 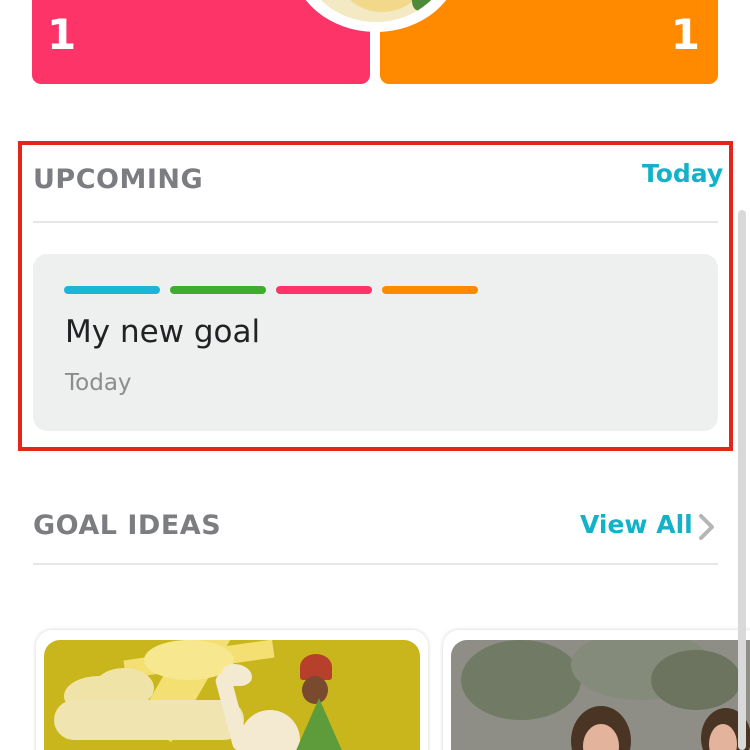 What do you see at coordinates (163, 332) in the screenshot?
I see `goal-title: My new goal` at bounding box center [163, 332].